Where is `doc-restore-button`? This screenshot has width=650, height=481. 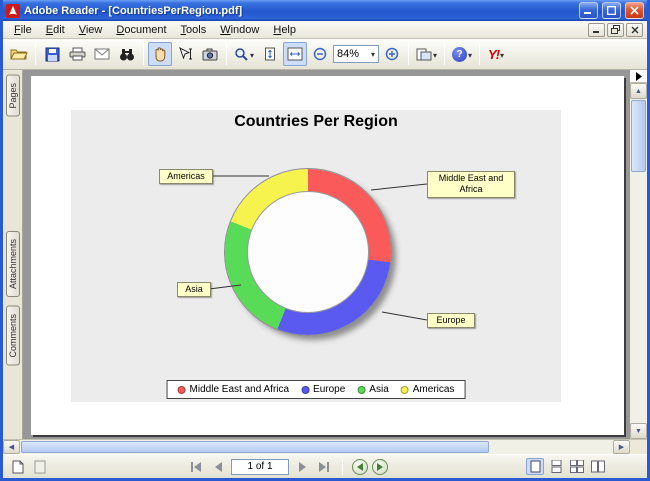 doc-restore-button is located at coordinates (615, 29).